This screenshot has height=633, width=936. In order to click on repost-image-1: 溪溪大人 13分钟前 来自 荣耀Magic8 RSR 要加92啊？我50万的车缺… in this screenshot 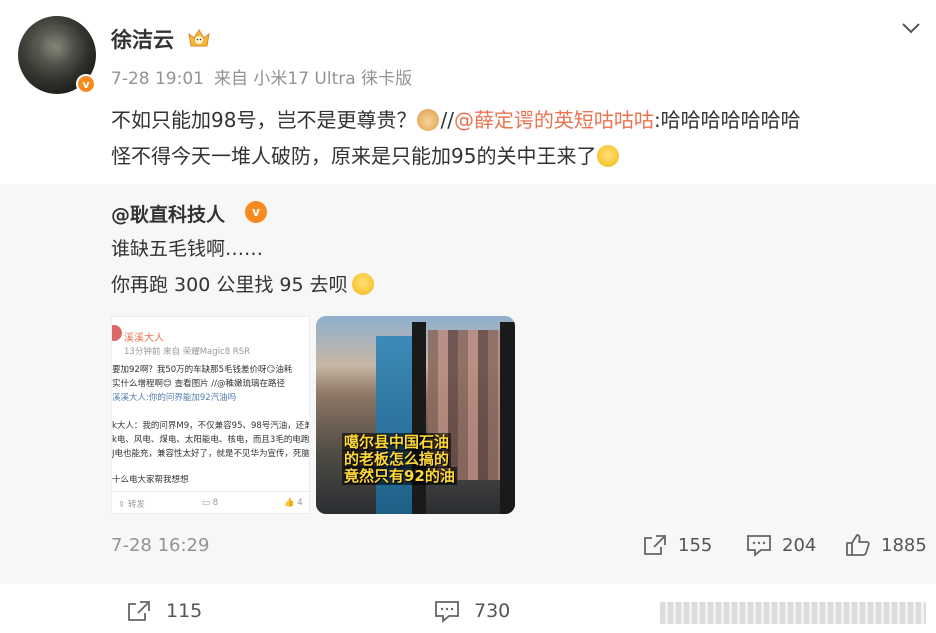, I will do `click(210, 415)`.